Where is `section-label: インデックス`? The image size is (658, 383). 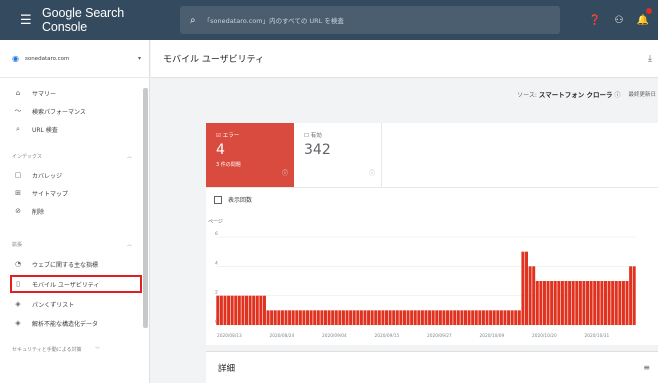
section-label: インデックス is located at coordinates (27, 156).